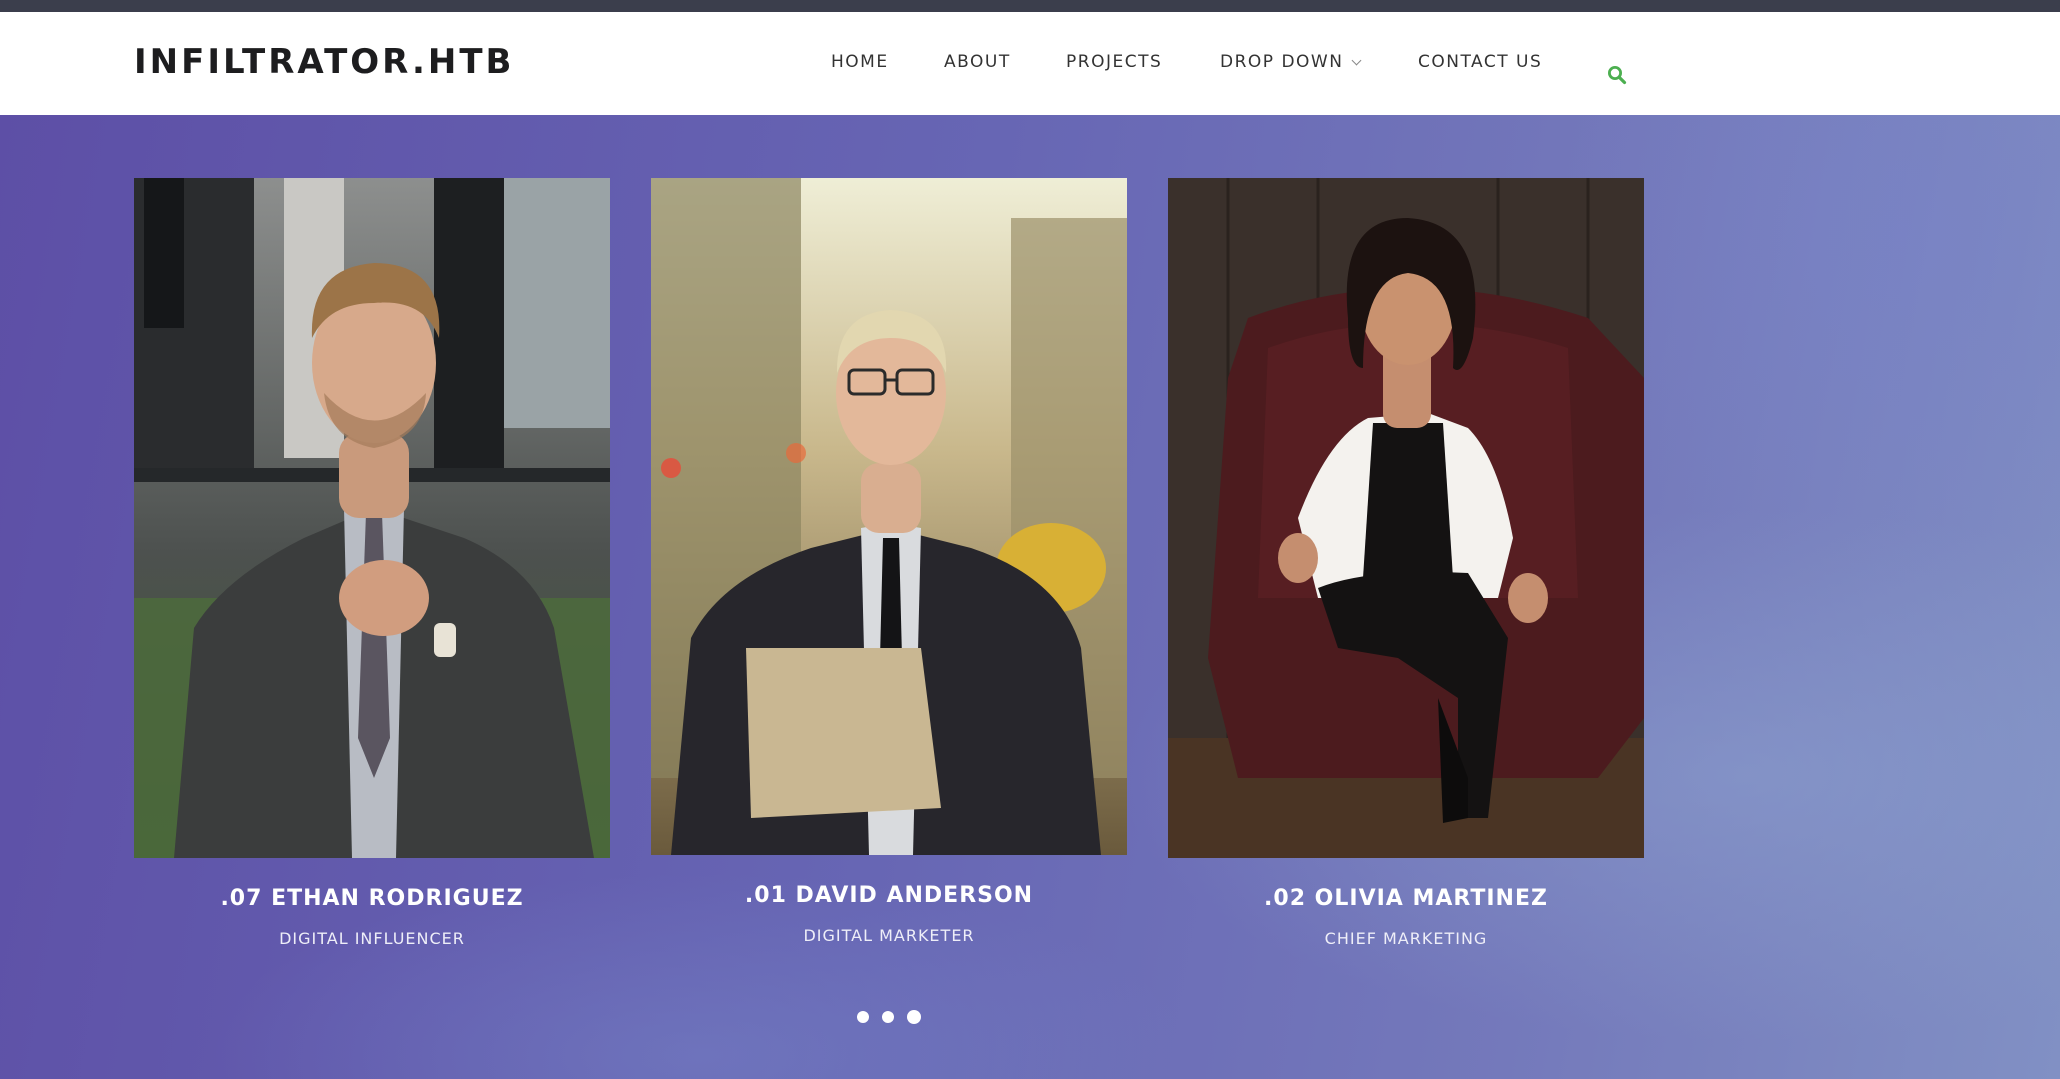  I want to click on member-name-3: .02 OLIVIA MARTINEZ, so click(1406, 898).